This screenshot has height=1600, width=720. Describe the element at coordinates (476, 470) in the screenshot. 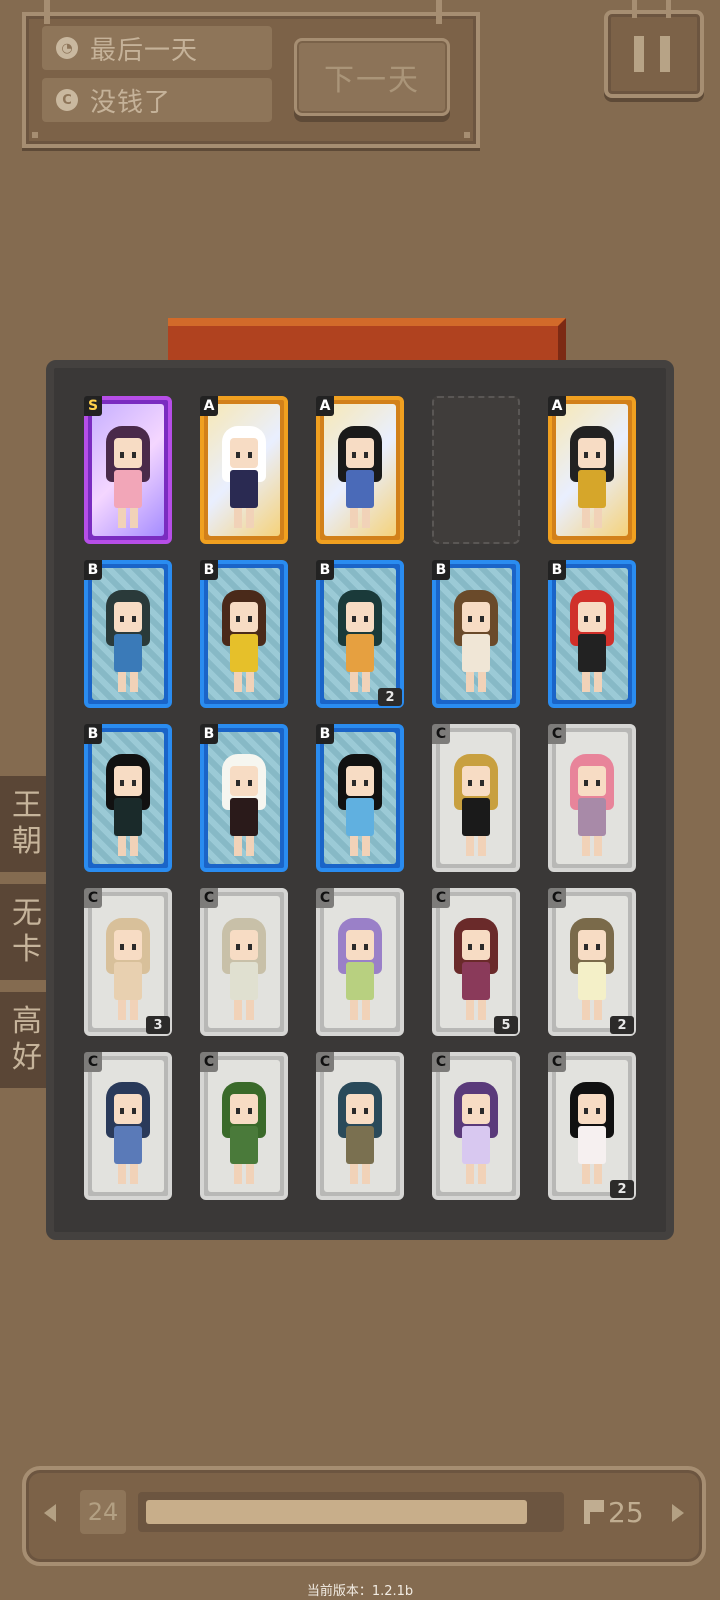

I see `empty-card-slot` at that location.